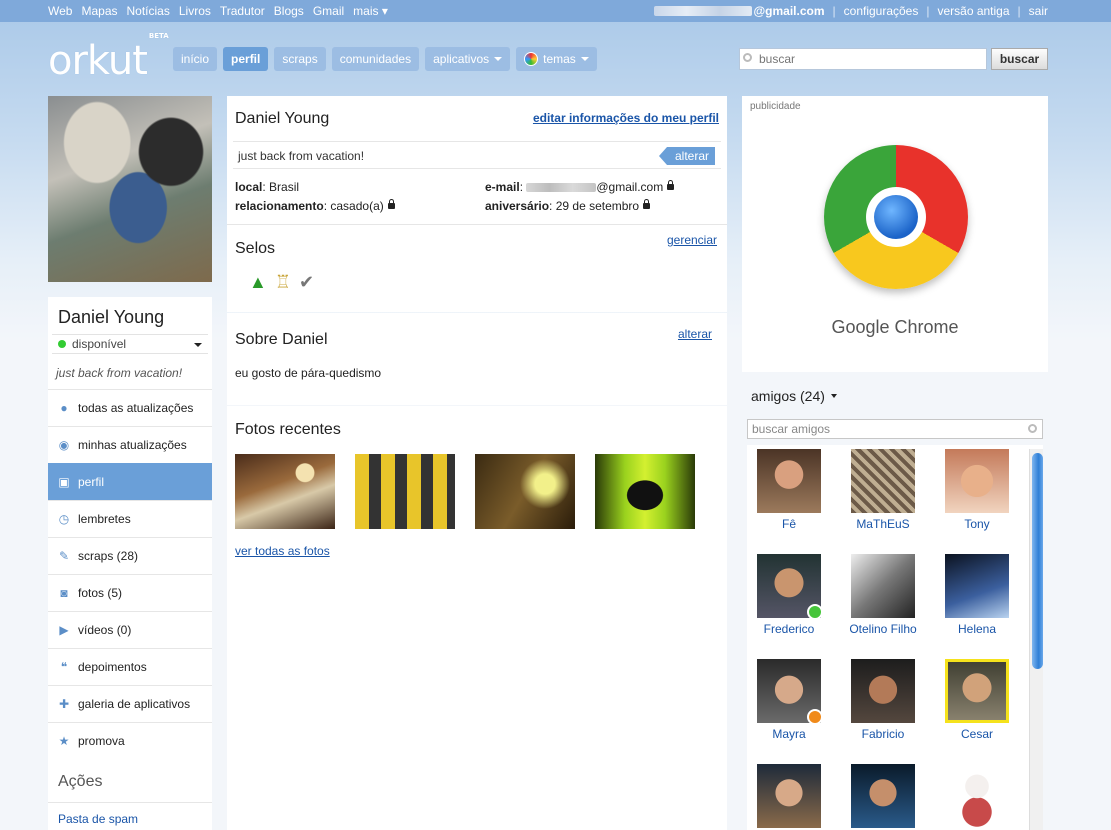  I want to click on friend-name: MaThEuS, so click(883, 524).